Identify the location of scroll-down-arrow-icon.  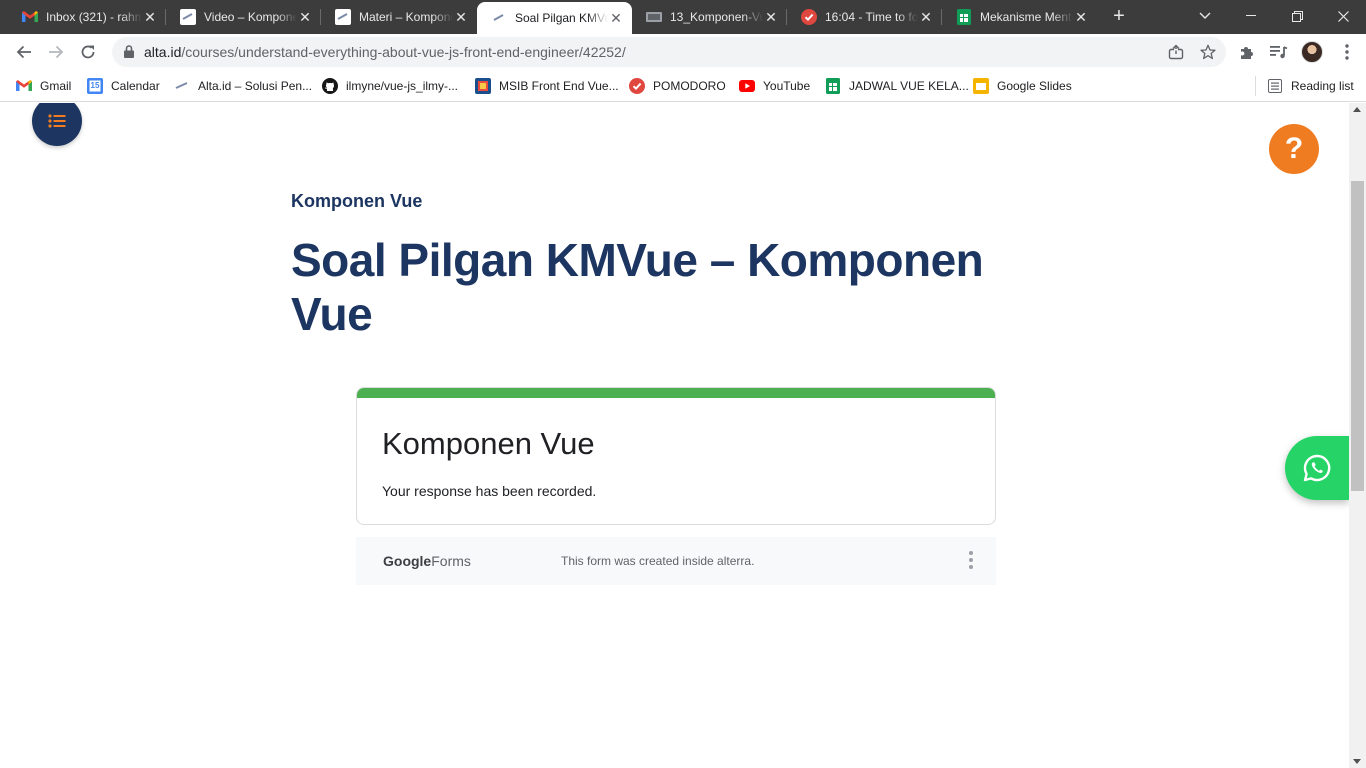
(1357, 761).